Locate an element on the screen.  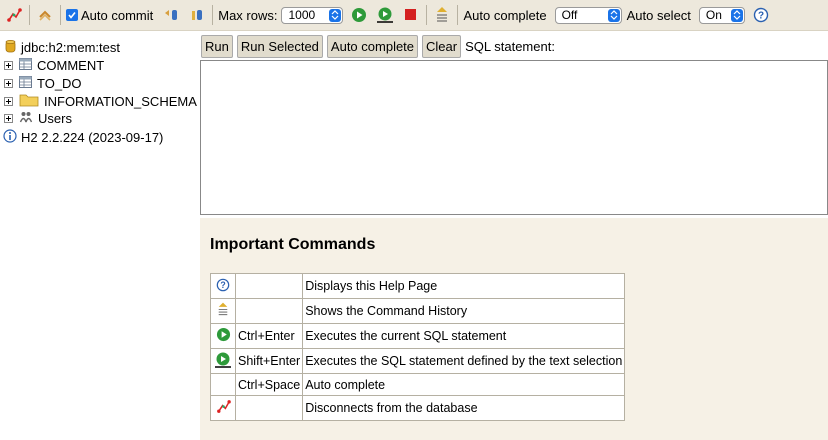
command-description: Displays this Help Page is located at coordinates (464, 286).